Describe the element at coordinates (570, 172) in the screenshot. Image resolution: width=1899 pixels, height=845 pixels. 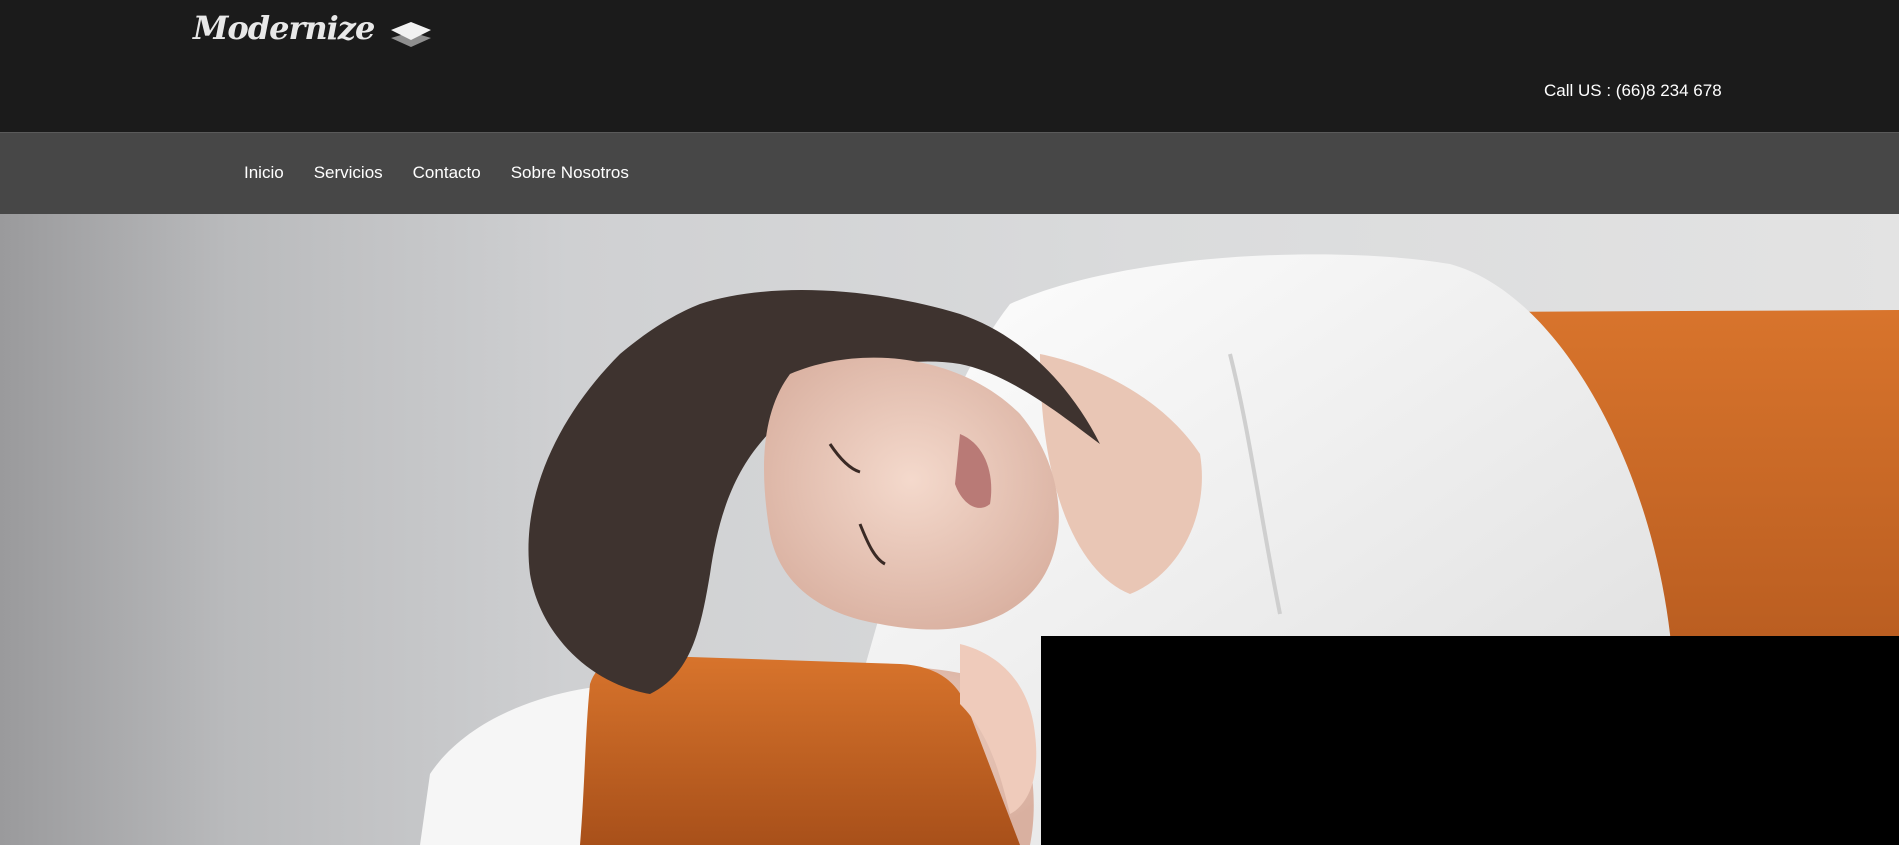
I see `nav-item-sobre-nosotros: Sobre Nosotros` at that location.